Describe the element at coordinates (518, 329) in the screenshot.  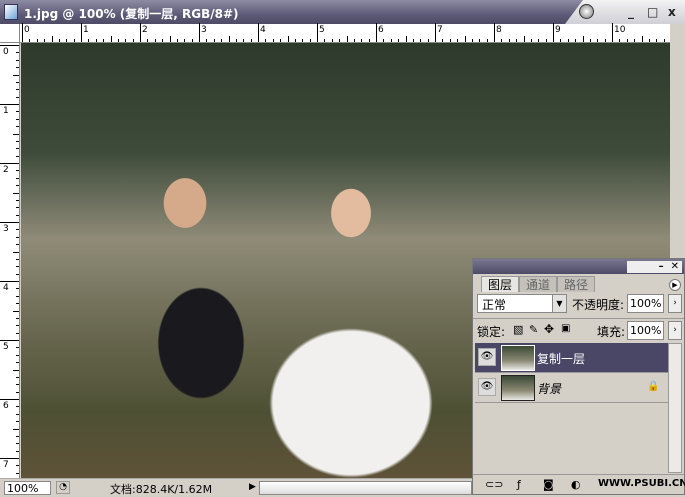
I see `lock-transparency-icon: ▧` at that location.